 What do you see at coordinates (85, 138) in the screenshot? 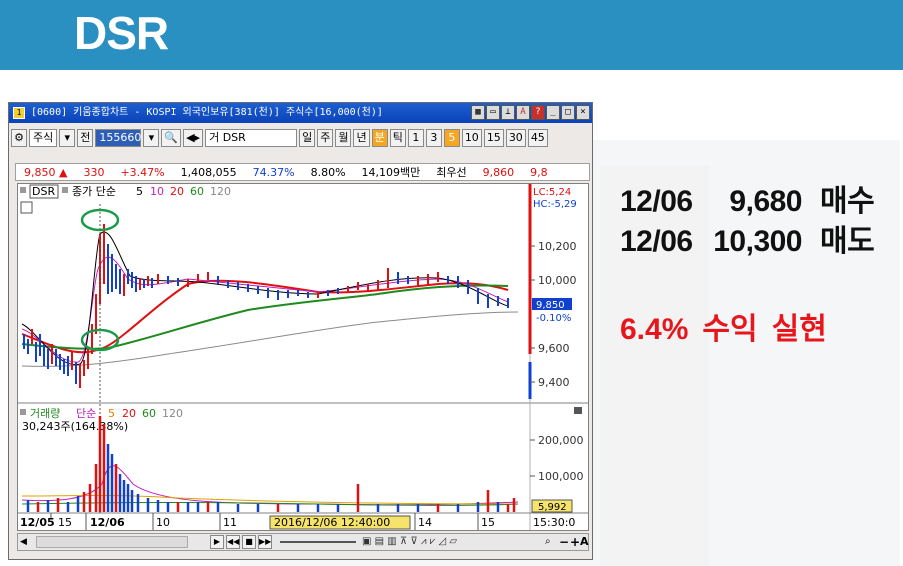
I see `mode-button: 전` at bounding box center [85, 138].